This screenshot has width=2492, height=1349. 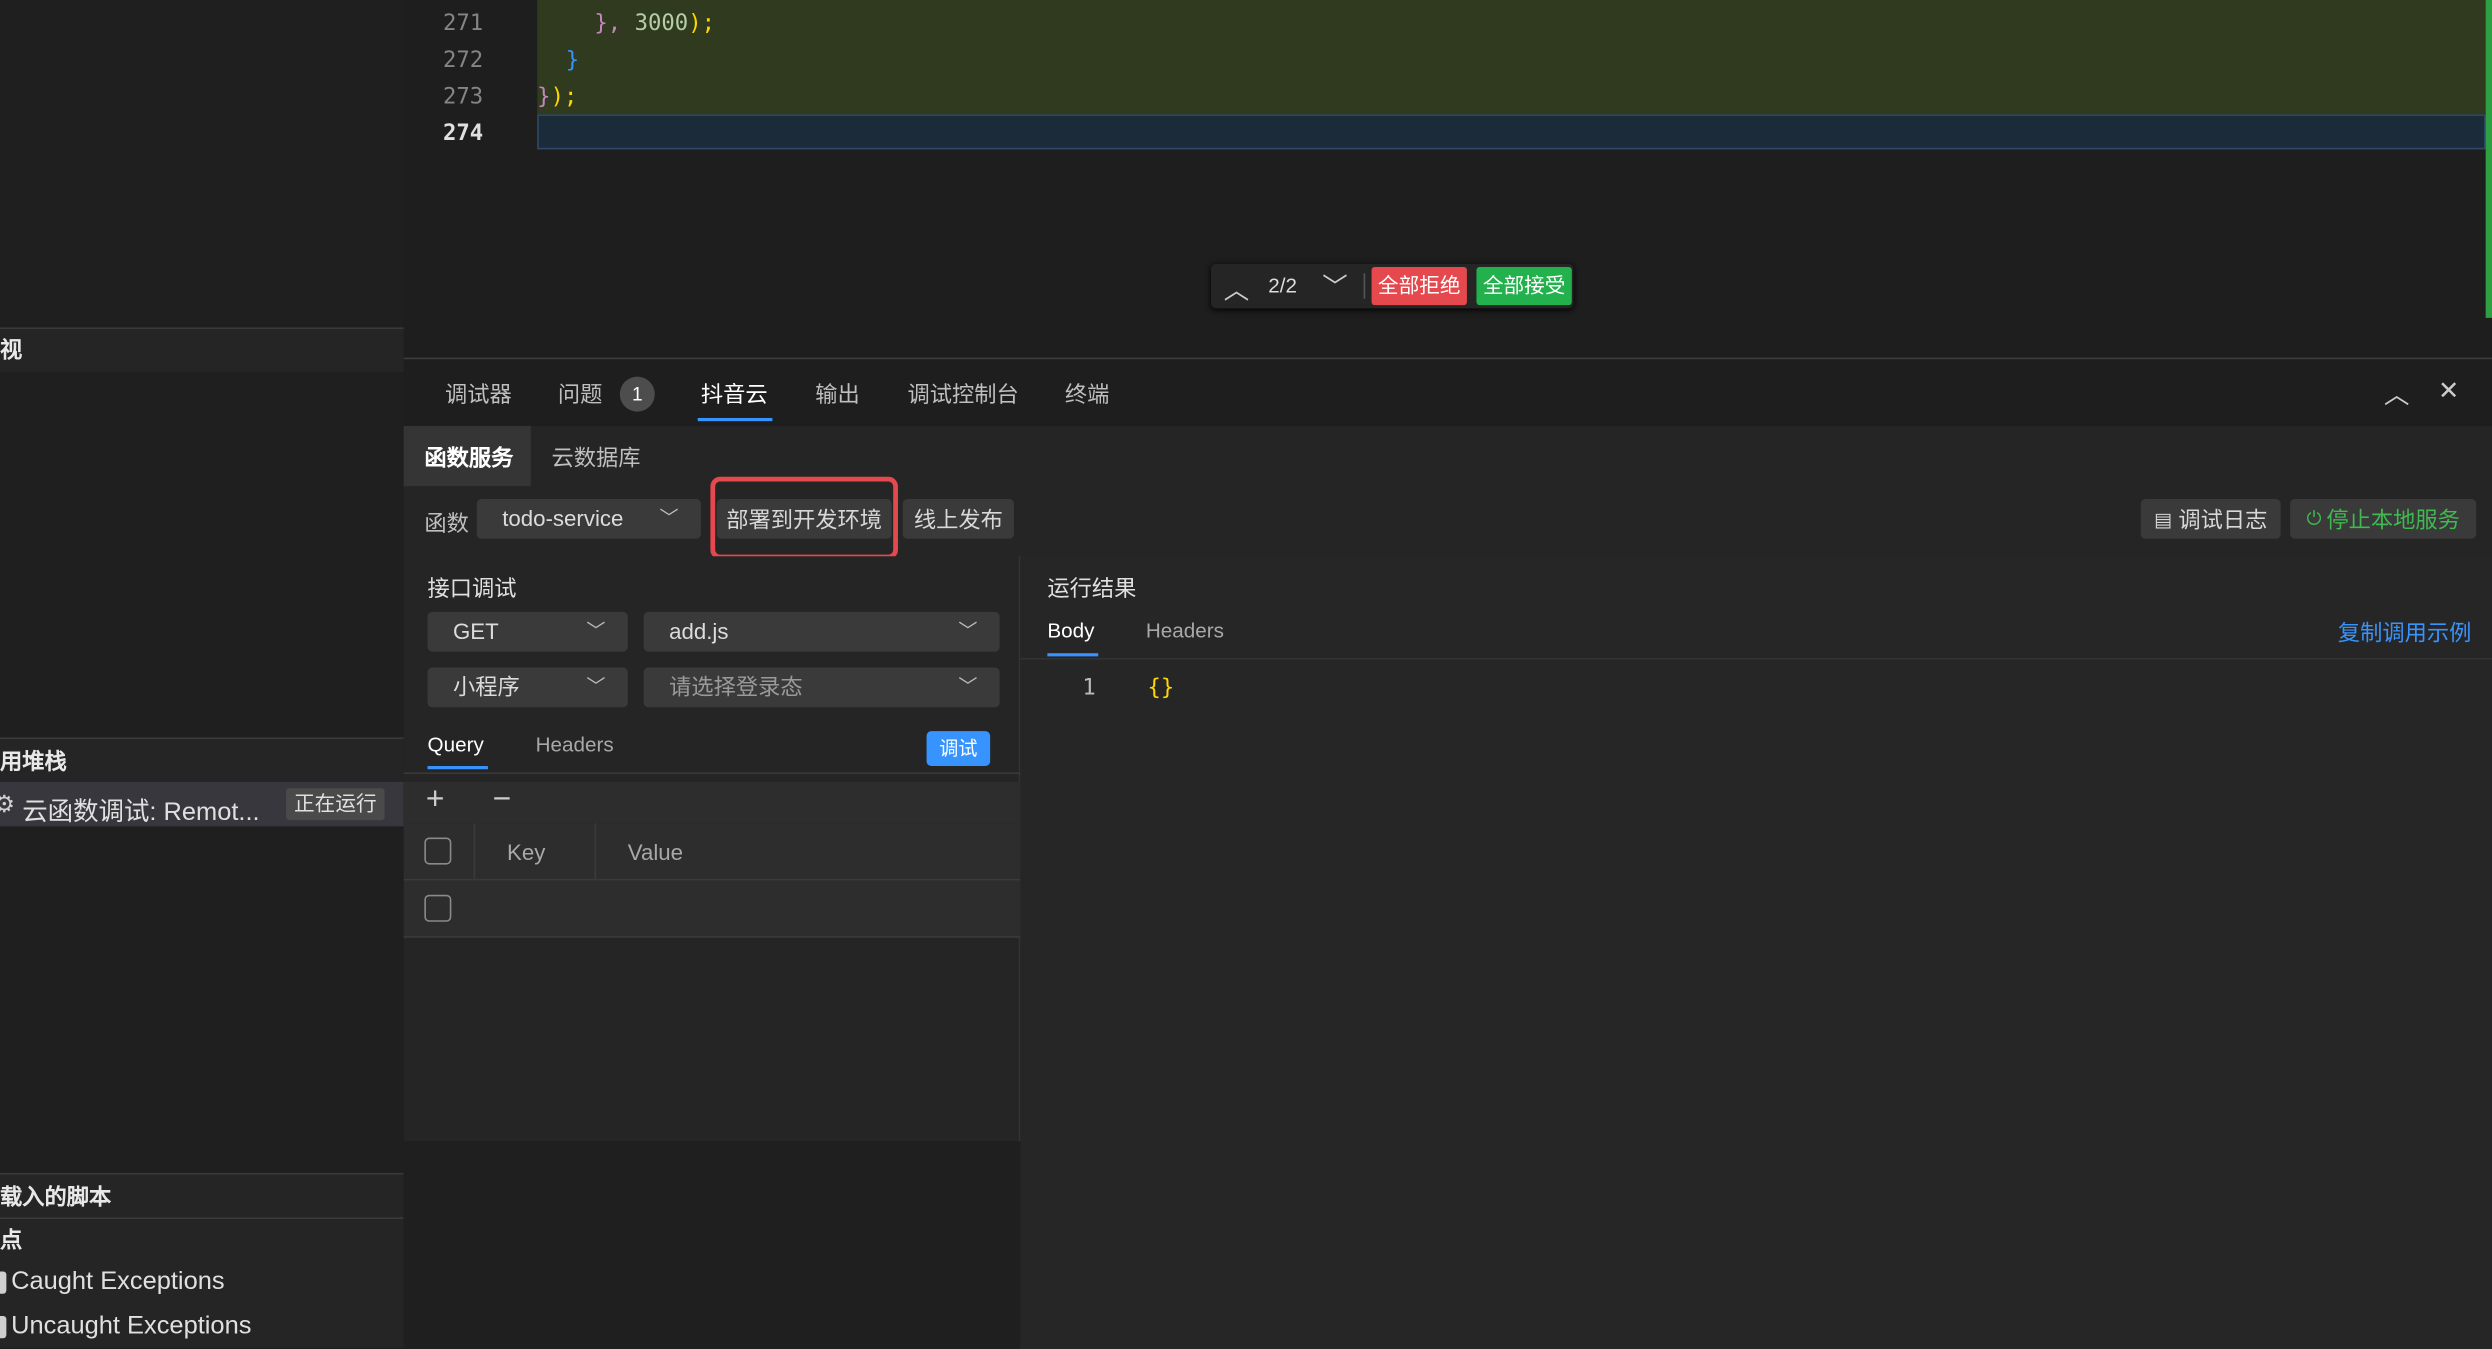 What do you see at coordinates (486, 686) in the screenshot?
I see `client-value: 小程序` at bounding box center [486, 686].